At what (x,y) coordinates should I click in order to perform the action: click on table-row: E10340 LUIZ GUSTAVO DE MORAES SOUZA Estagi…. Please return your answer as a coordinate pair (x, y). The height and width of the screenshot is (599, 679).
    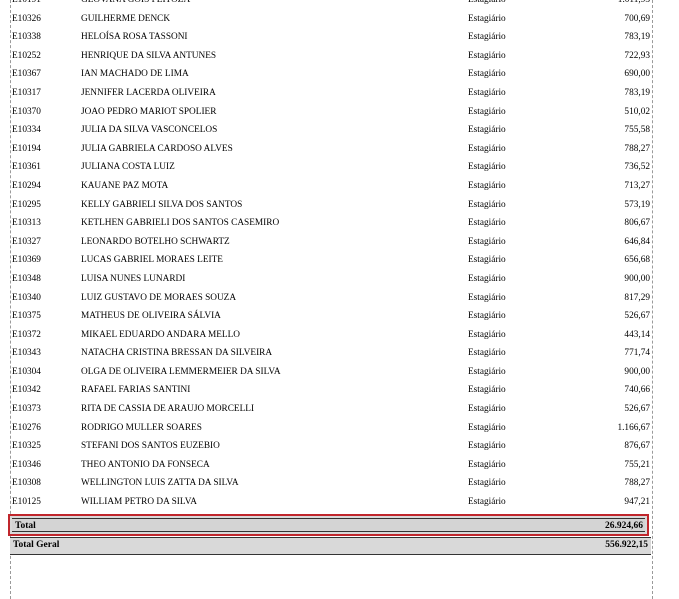
    Looking at the image, I should click on (331, 298).